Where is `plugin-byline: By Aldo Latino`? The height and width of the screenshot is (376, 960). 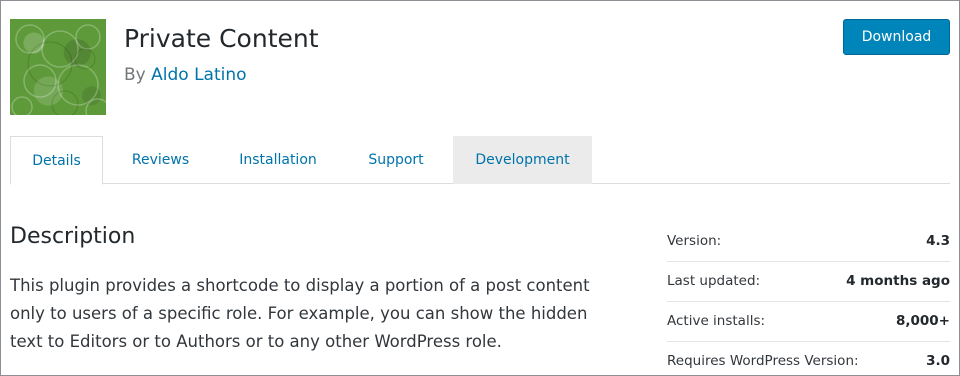
plugin-byline: By Aldo Latino is located at coordinates (185, 75).